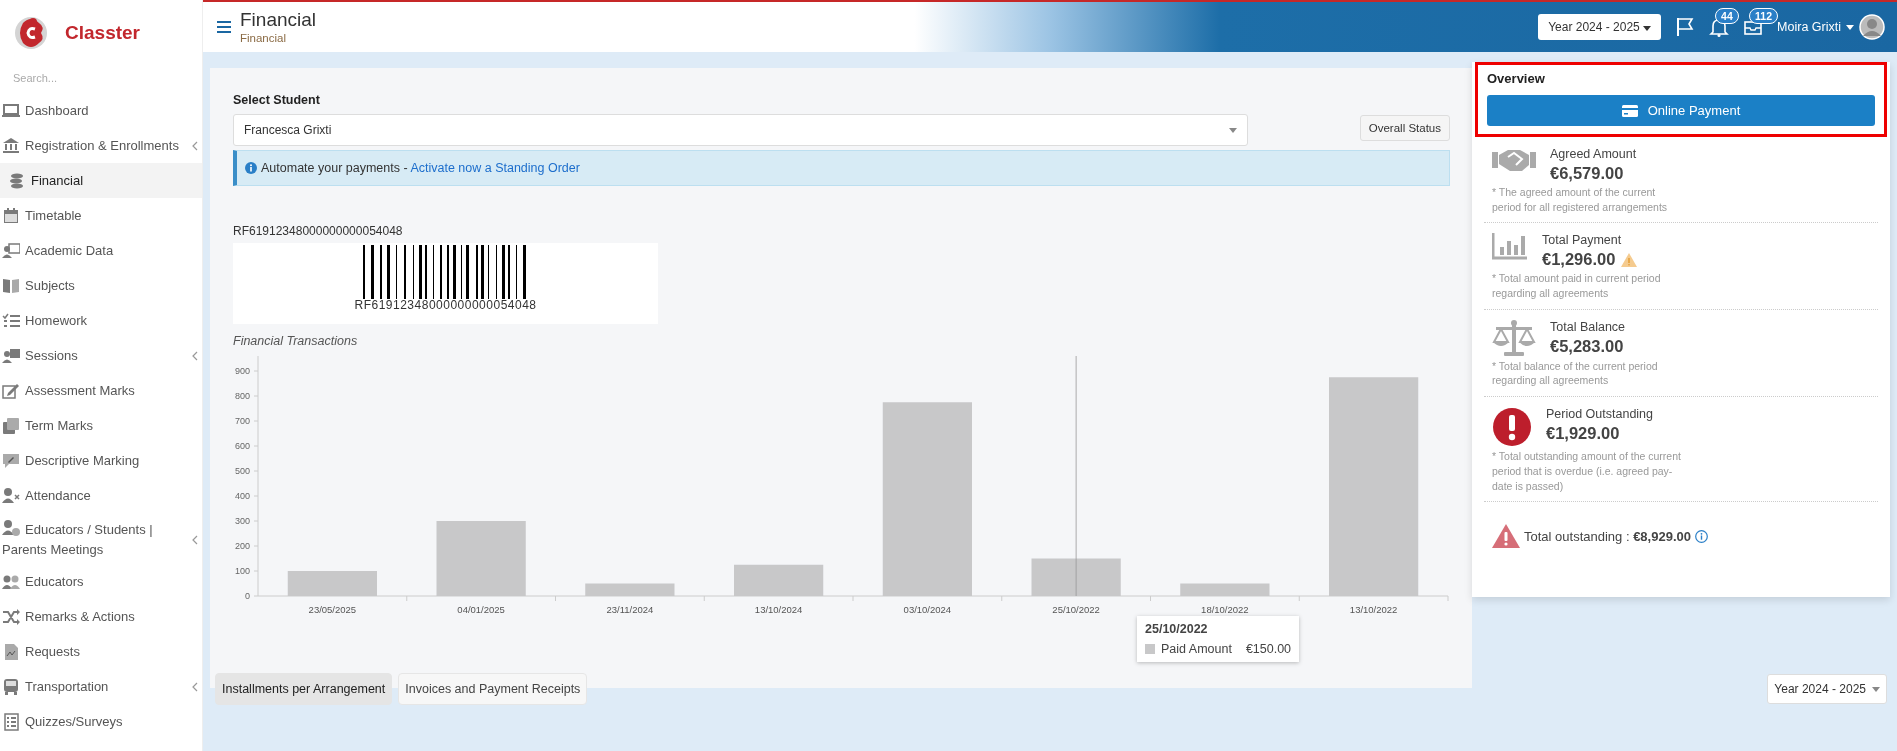 The image size is (1897, 751). Describe the element at coordinates (251, 168) in the screenshot. I see `info-icon` at that location.